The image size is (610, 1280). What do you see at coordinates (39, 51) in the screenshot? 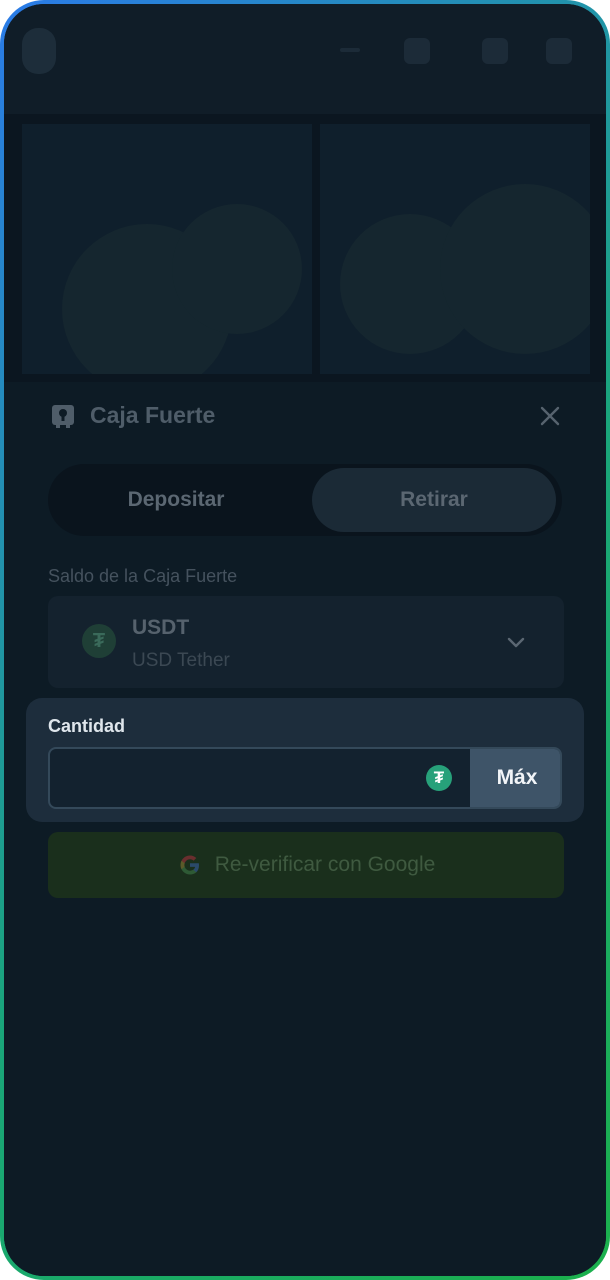
I see `logo` at bounding box center [39, 51].